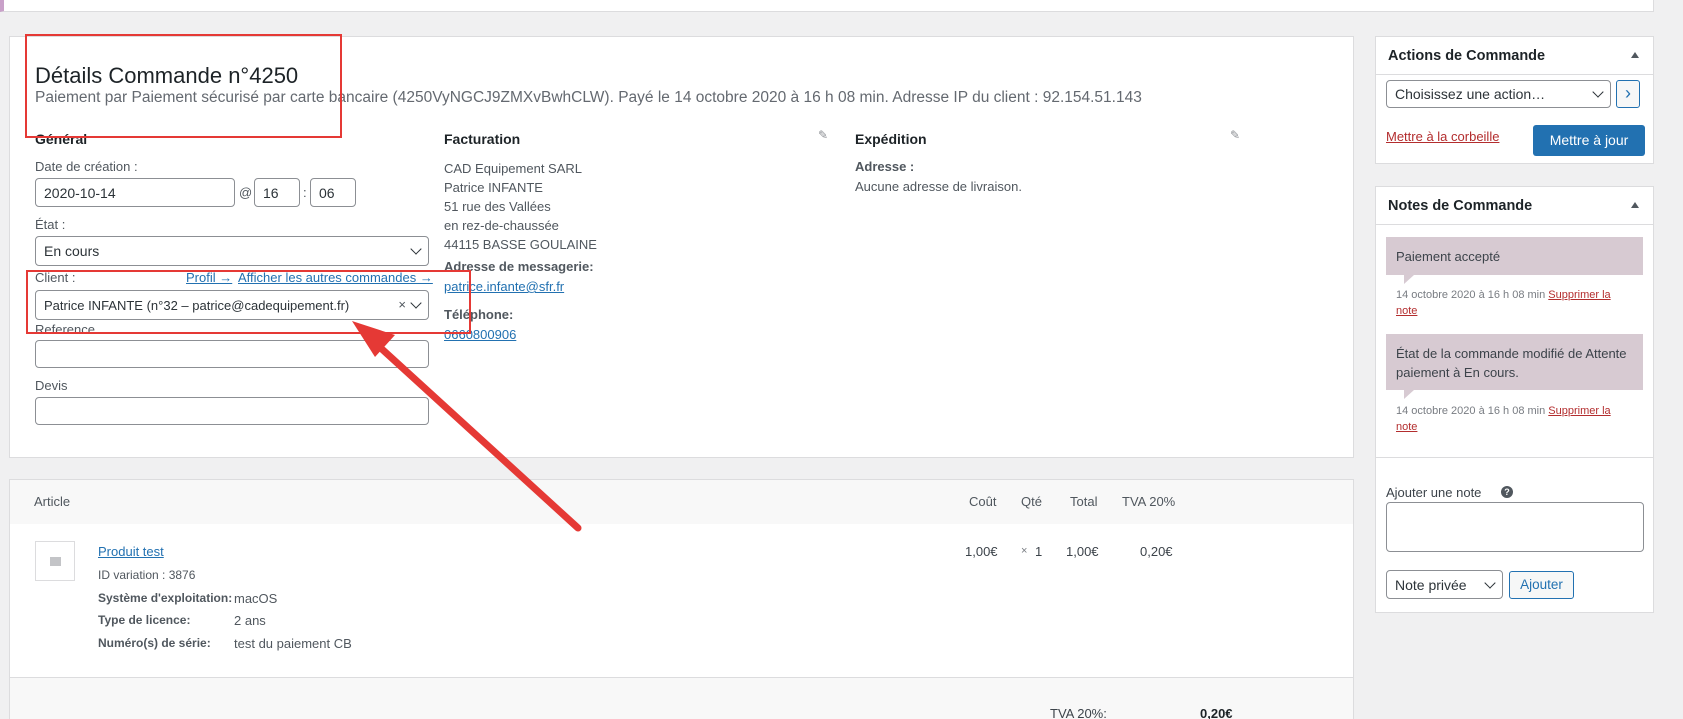  Describe the element at coordinates (305, 192) in the screenshot. I see `time-colon: :` at that location.